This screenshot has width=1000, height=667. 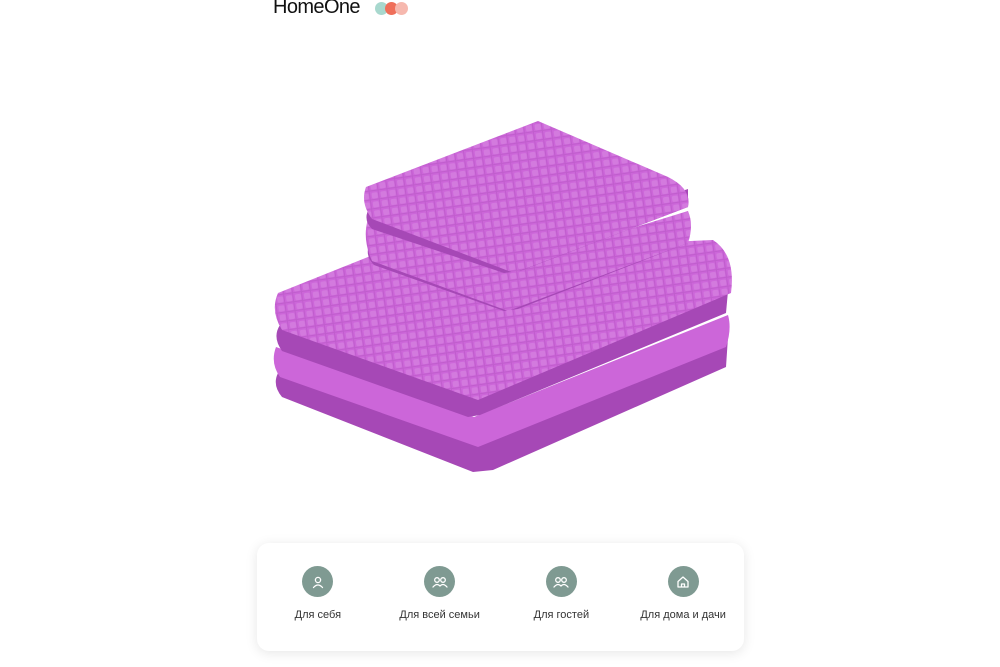 What do you see at coordinates (683, 615) in the screenshot?
I see `feature-label: Для дома и дачи` at bounding box center [683, 615].